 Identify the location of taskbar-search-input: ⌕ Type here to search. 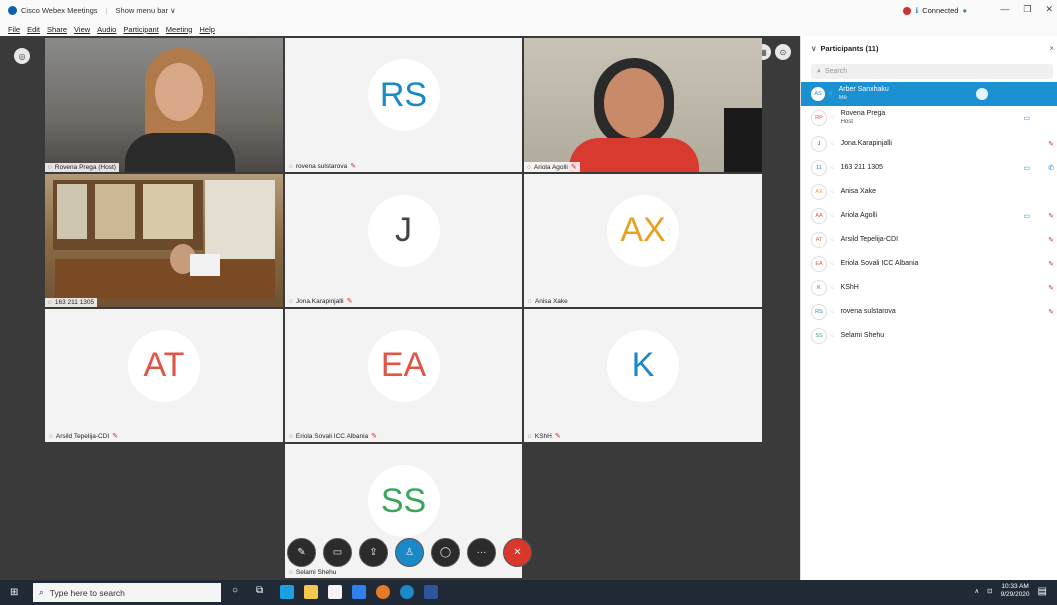
(127, 592).